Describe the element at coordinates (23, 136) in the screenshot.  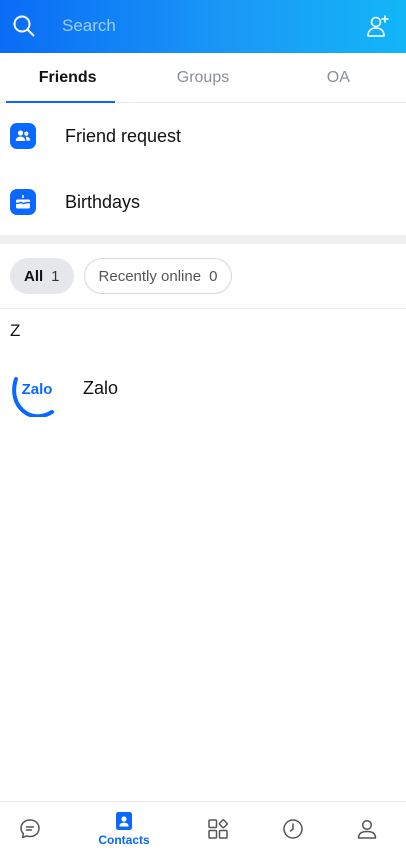
I see `users-icon` at that location.